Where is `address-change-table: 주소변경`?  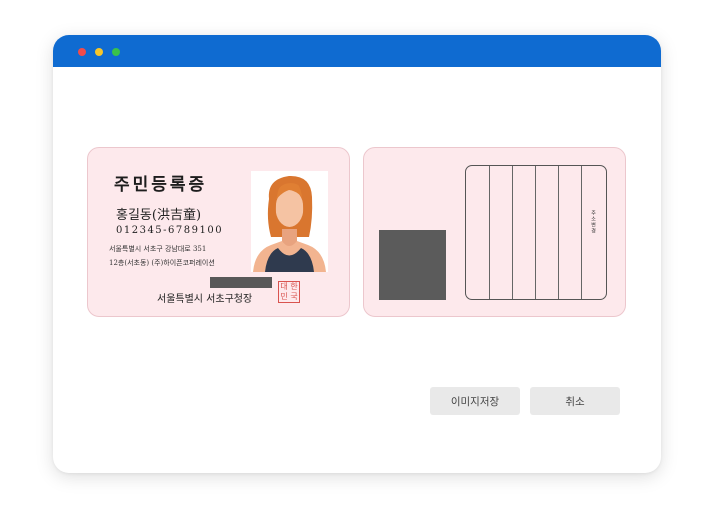 address-change-table: 주소변경 is located at coordinates (536, 232).